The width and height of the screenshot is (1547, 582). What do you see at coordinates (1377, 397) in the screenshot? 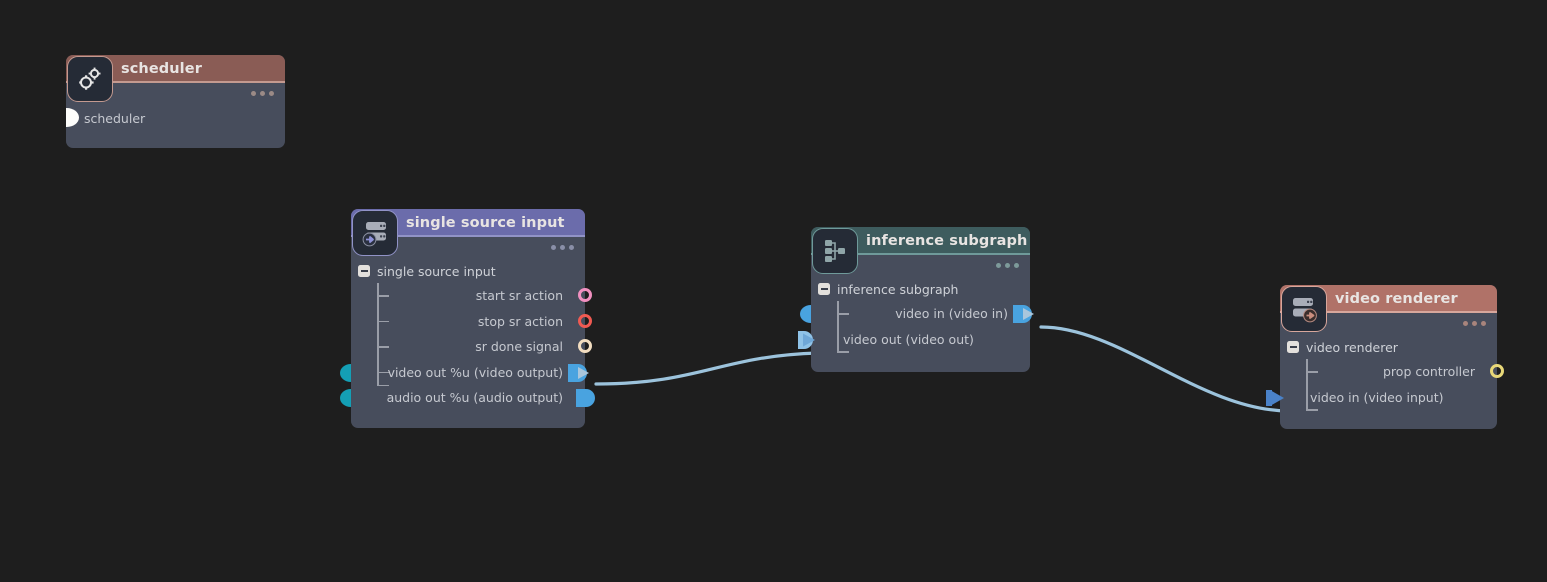
I see `port-label-video-renderer-video-in: video in (video input)` at bounding box center [1377, 397].